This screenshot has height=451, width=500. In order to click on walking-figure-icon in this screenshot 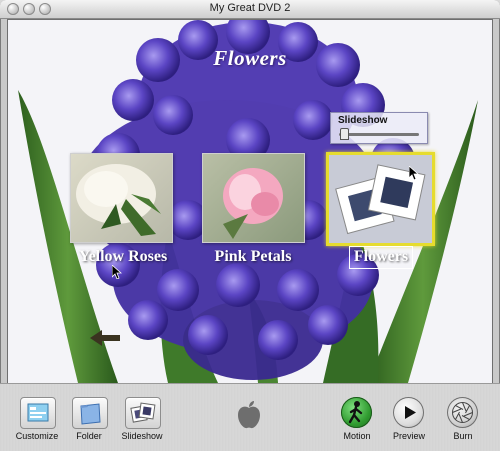, I will do `click(355, 412)`.